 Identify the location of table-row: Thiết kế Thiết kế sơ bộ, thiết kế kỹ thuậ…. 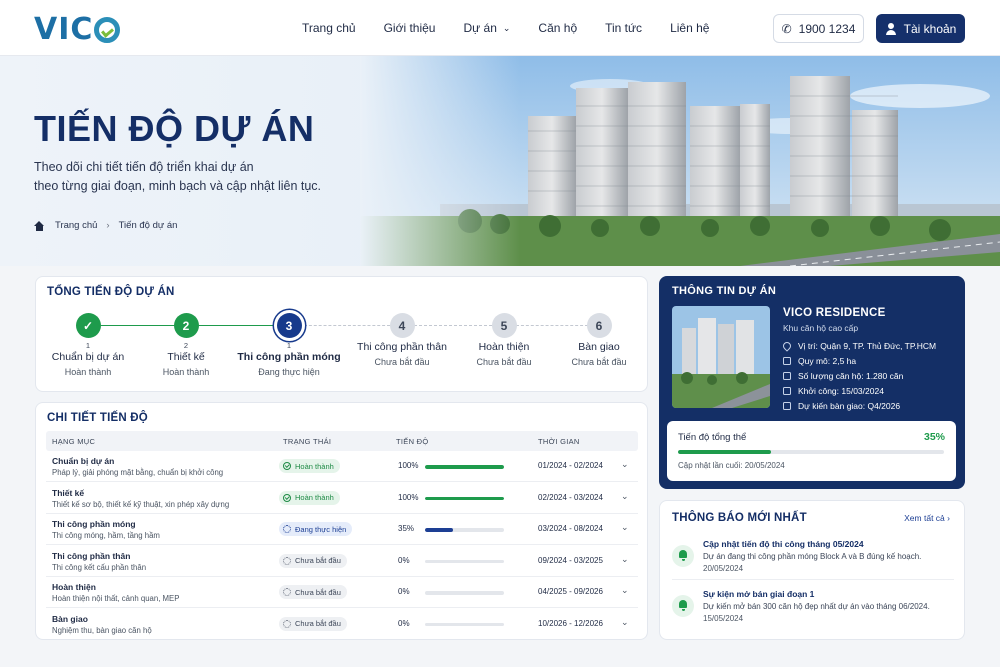
(342, 498).